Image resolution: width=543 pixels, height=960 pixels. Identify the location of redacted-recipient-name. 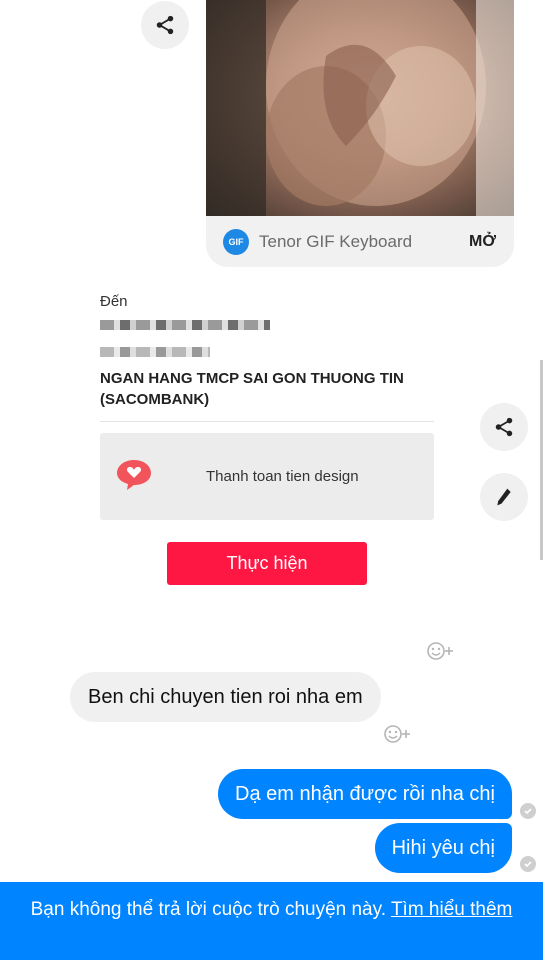
(185, 325).